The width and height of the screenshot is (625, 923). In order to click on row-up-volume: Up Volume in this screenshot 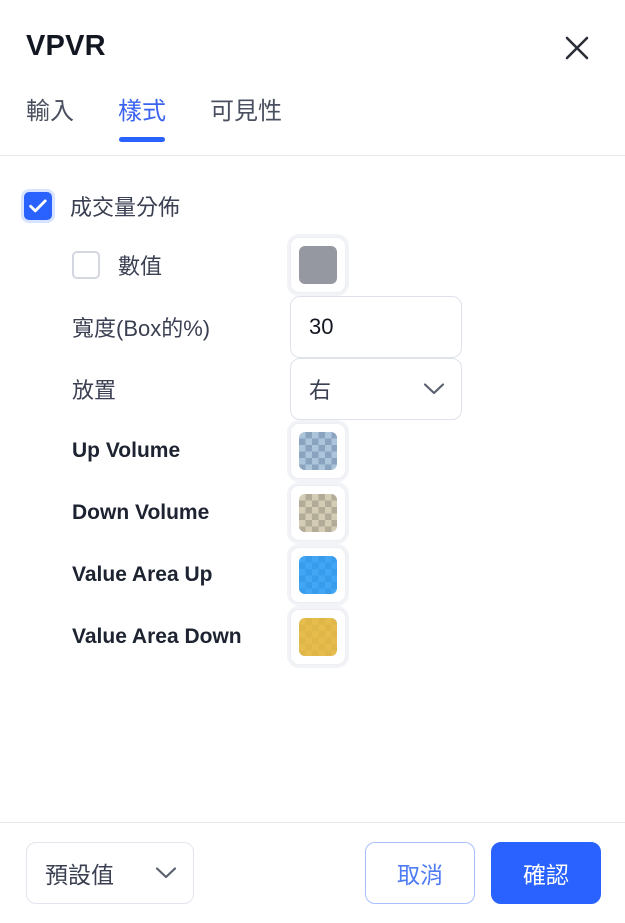, I will do `click(312, 451)`.